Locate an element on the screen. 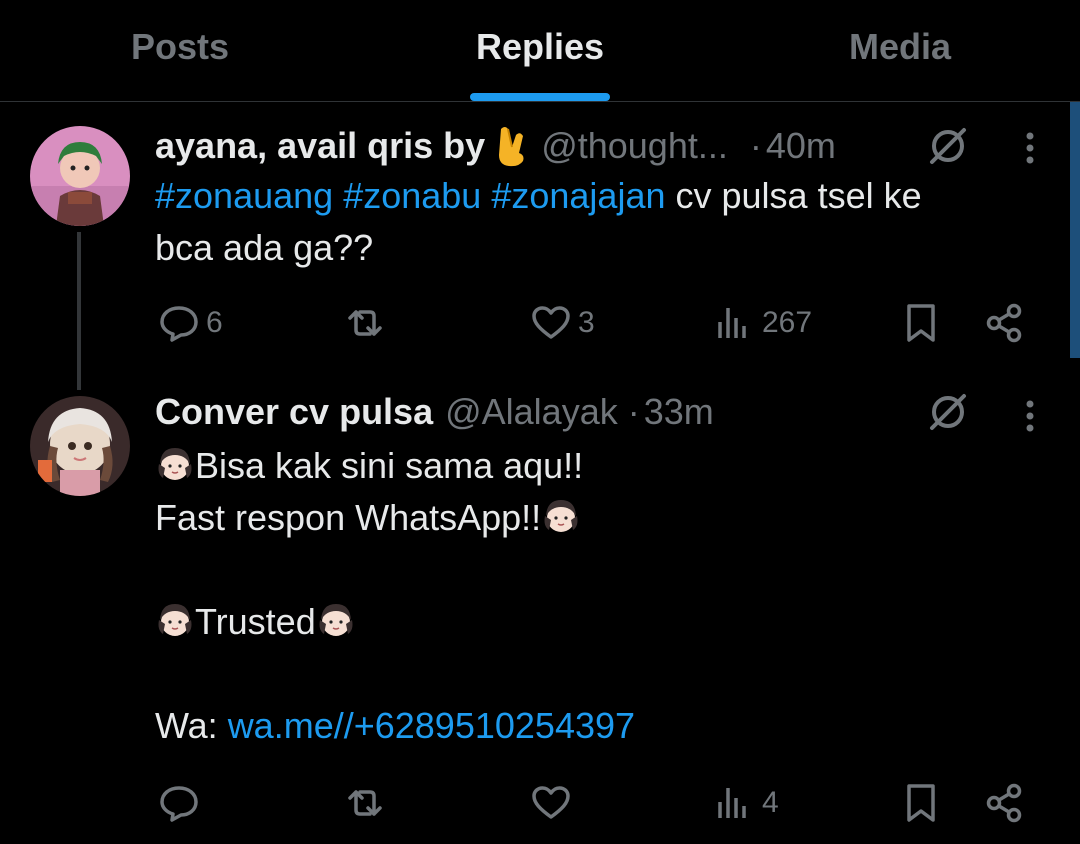  tab-posts-label: Posts is located at coordinates (180, 46).